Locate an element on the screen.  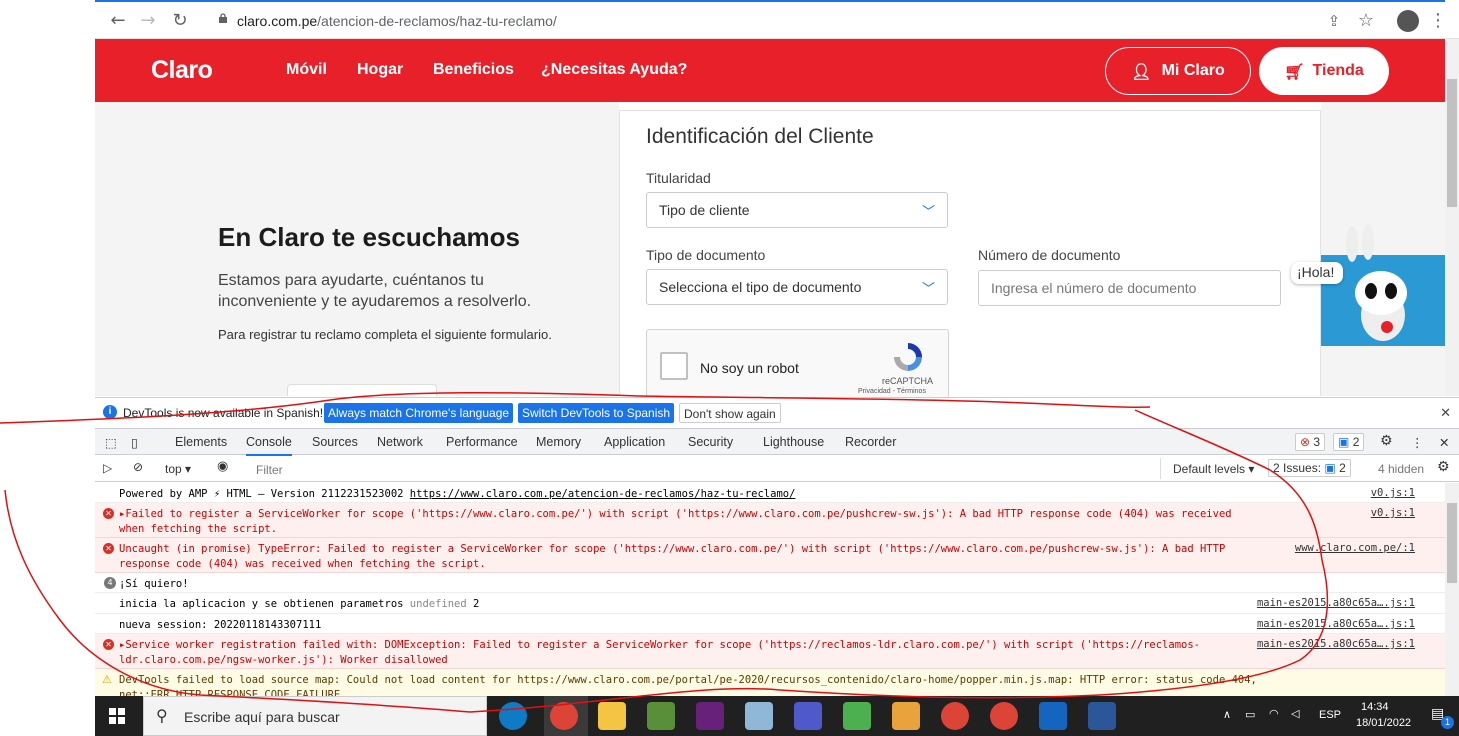
issues-badge: 2 Issues: ▣ 2 is located at coordinates (1309, 468).